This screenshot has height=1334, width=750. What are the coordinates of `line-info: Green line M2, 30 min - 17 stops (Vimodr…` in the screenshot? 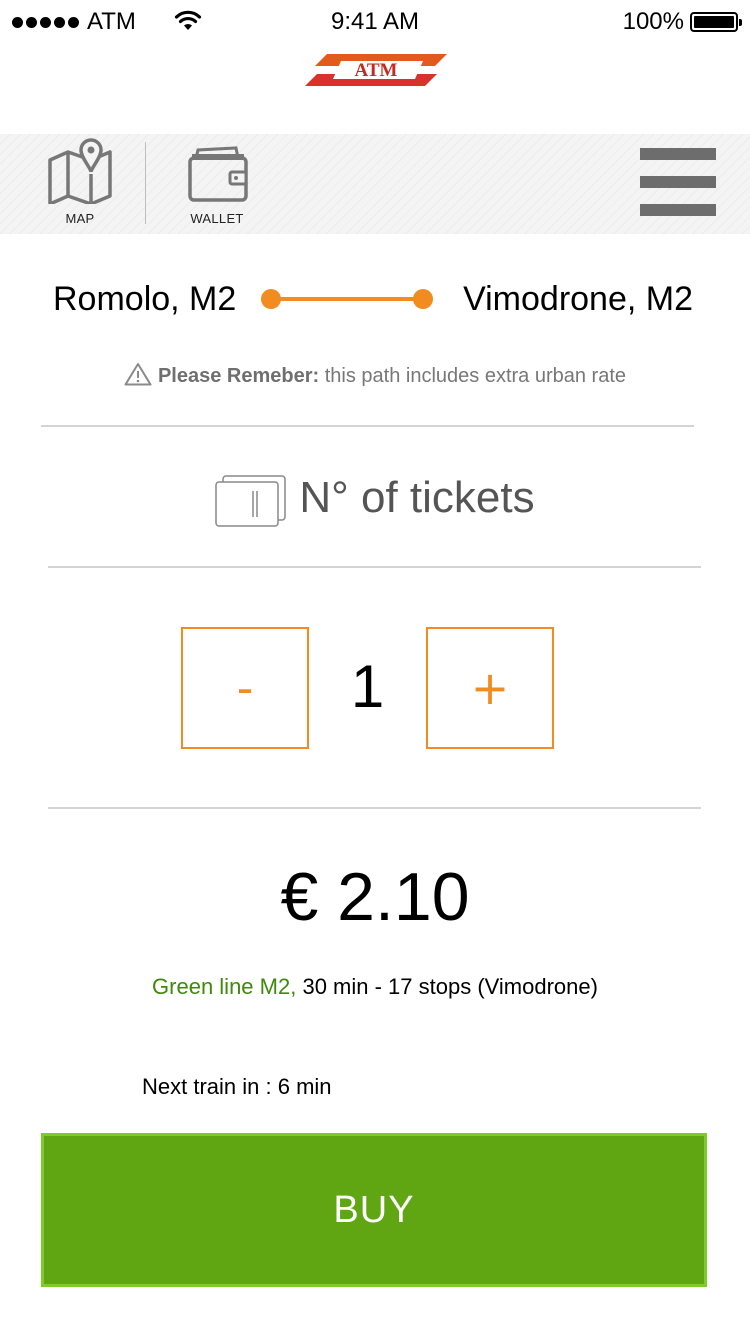 It's located at (375, 987).